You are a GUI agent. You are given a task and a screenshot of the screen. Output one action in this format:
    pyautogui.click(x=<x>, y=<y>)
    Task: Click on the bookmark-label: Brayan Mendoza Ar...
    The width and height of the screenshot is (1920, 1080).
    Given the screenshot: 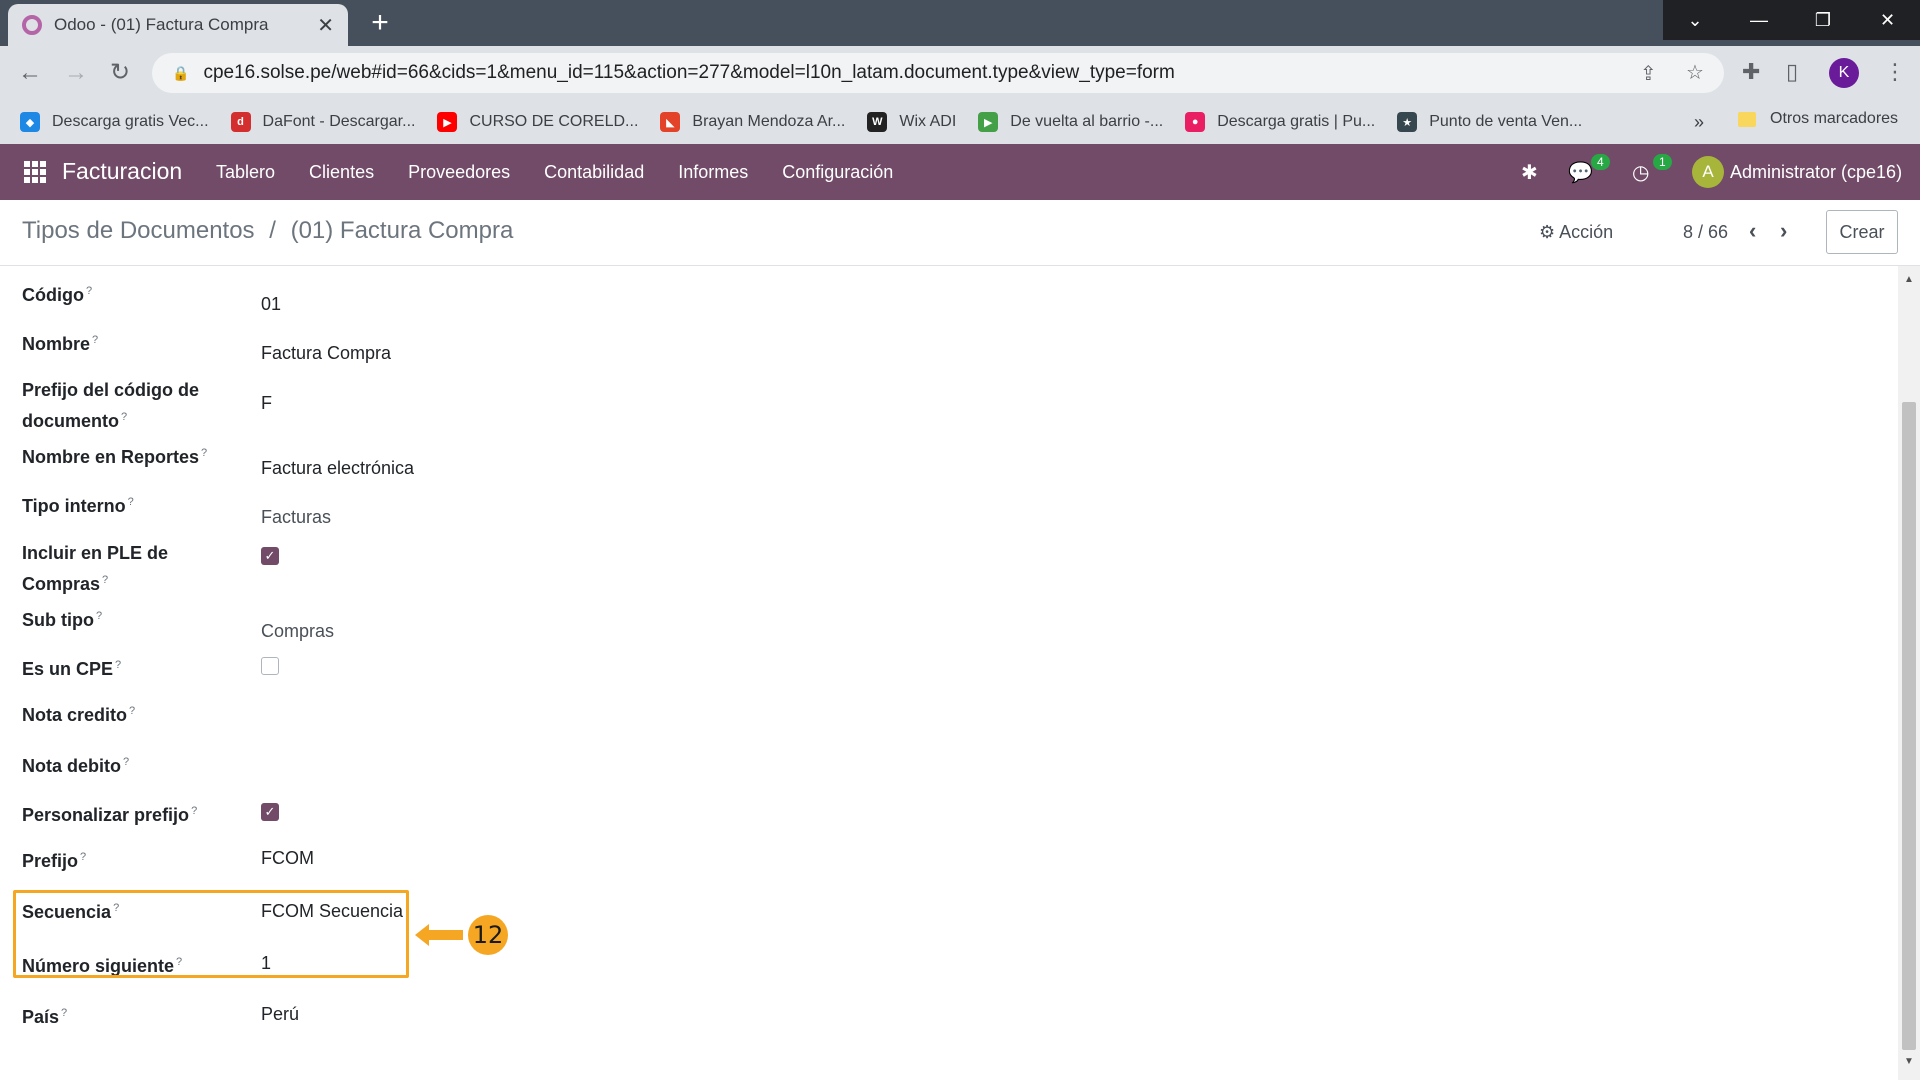 What is the action you would take?
    pyautogui.click(x=769, y=121)
    